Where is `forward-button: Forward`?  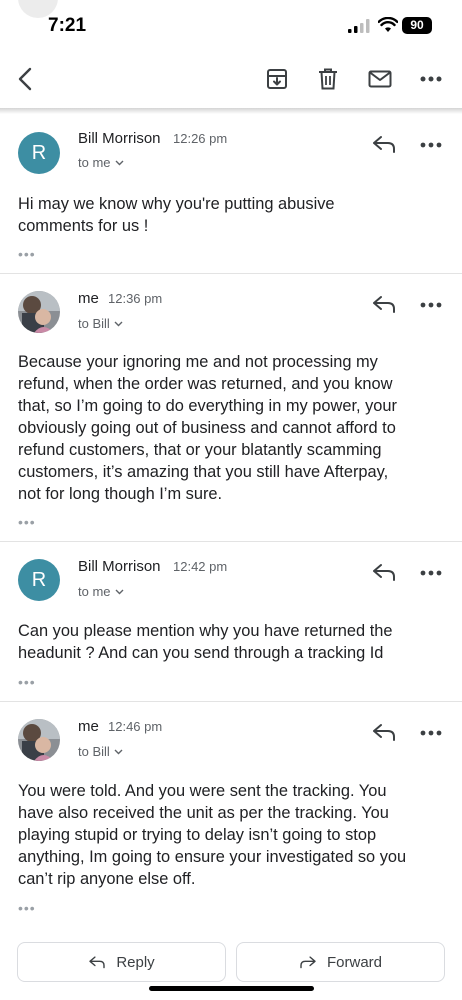 forward-button: Forward is located at coordinates (340, 962).